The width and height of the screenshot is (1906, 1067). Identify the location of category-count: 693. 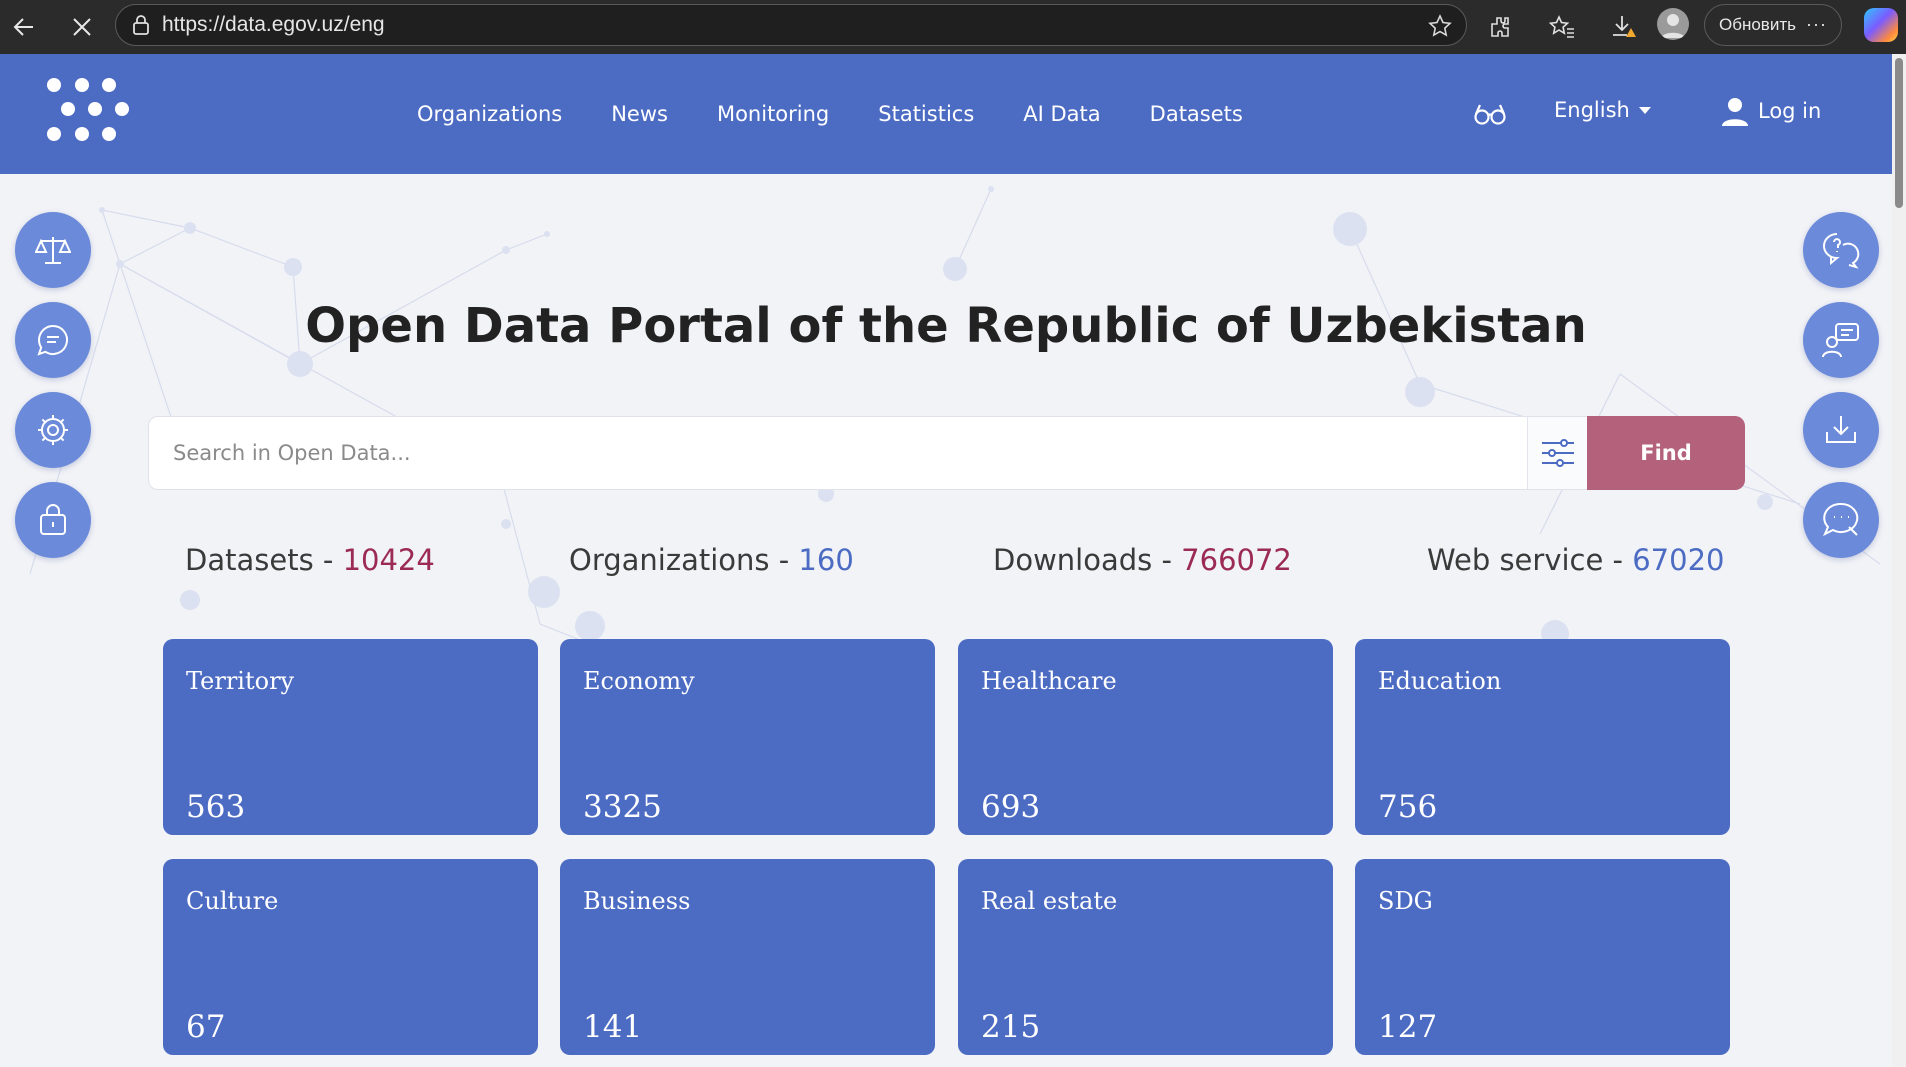
(1011, 807).